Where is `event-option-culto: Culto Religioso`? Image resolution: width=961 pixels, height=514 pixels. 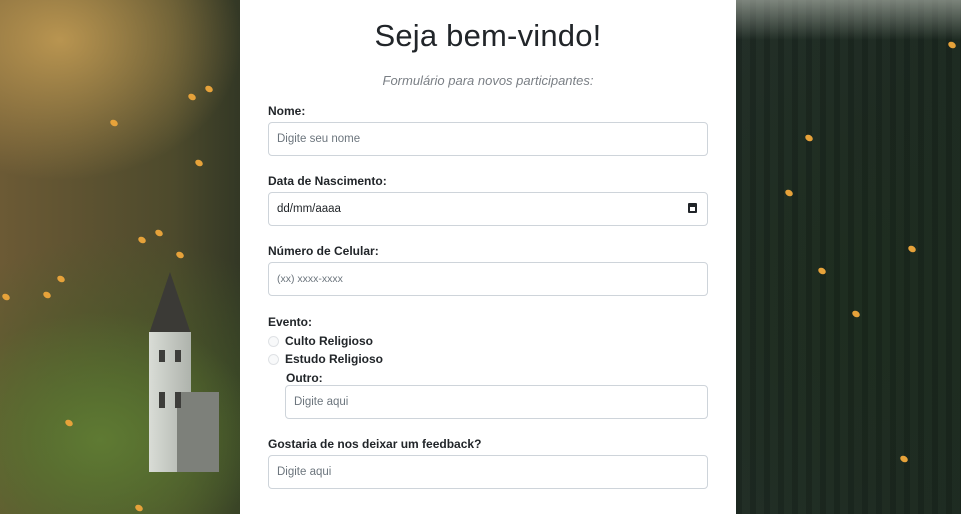
event-option-culto: Culto Religioso is located at coordinates (320, 341).